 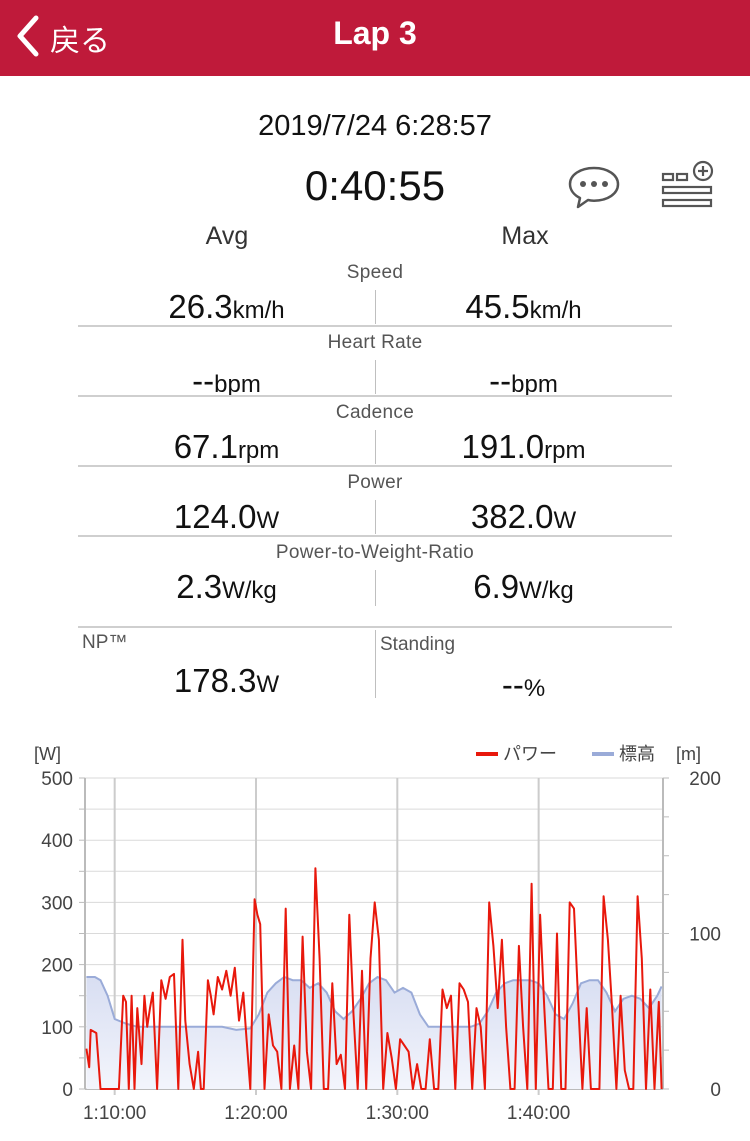 What do you see at coordinates (375, 552) in the screenshot?
I see `stat-label: Power-to-Weight-Ratio` at bounding box center [375, 552].